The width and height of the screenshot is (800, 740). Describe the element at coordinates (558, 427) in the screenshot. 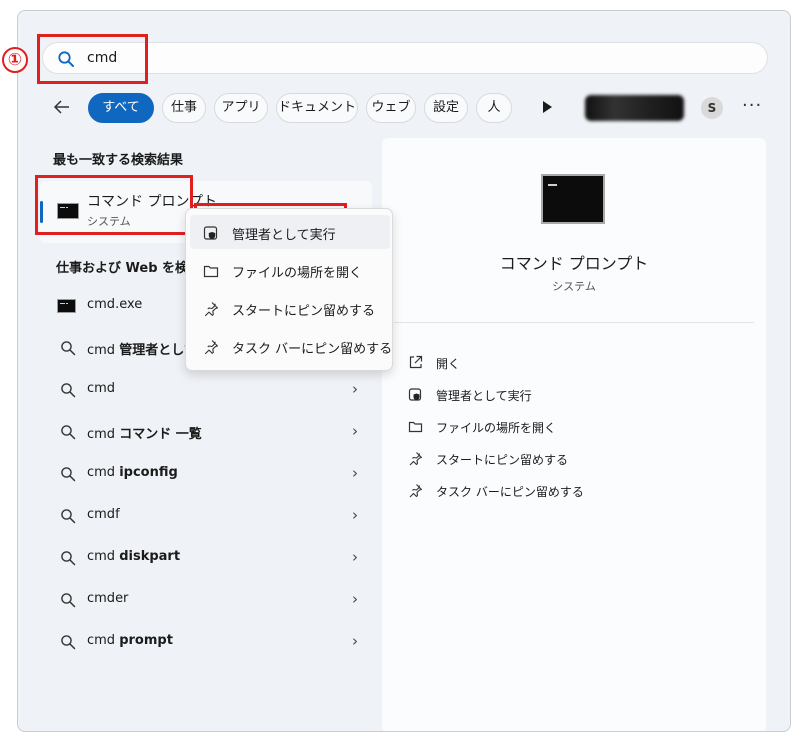

I see `preview-action-open-location: ファイルの場所を開く` at that location.